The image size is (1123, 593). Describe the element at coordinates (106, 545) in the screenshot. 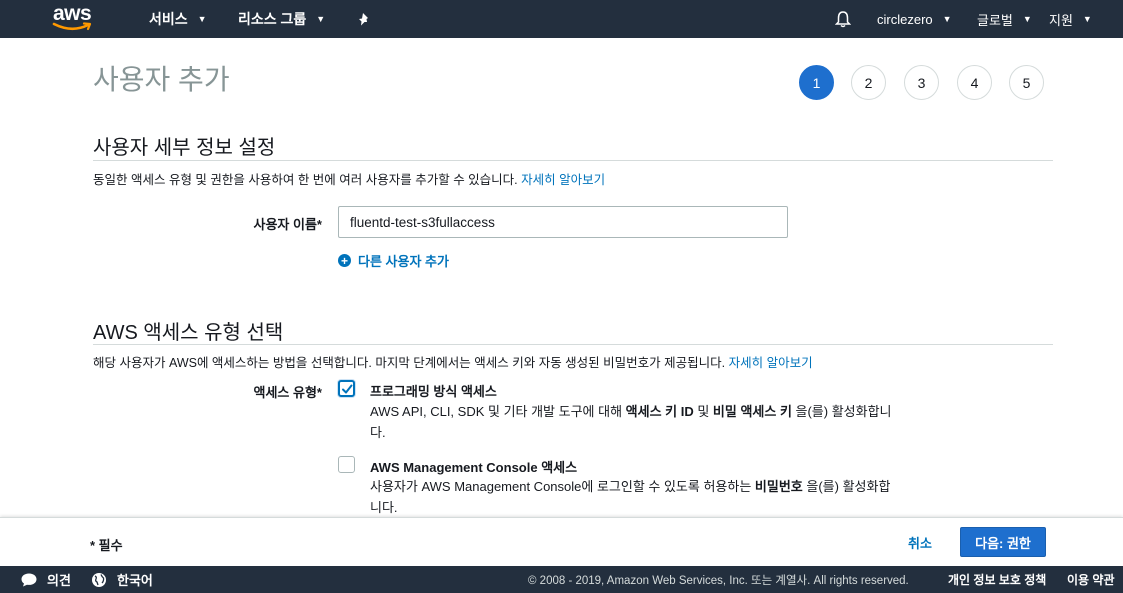

I see `required-note: * 필수` at that location.